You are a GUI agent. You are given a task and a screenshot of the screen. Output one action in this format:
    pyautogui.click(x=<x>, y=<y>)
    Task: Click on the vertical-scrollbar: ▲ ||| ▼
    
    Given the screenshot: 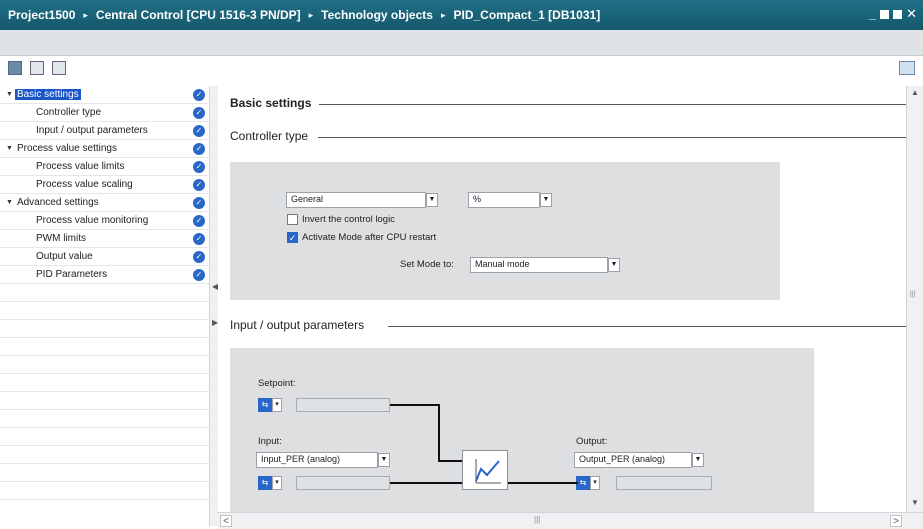 What is the action you would take?
    pyautogui.click(x=914, y=299)
    